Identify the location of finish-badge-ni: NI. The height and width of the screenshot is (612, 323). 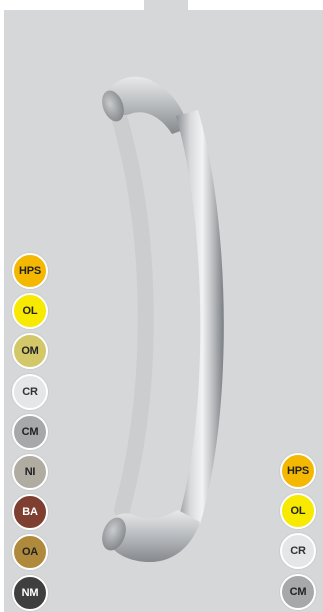
(30, 472).